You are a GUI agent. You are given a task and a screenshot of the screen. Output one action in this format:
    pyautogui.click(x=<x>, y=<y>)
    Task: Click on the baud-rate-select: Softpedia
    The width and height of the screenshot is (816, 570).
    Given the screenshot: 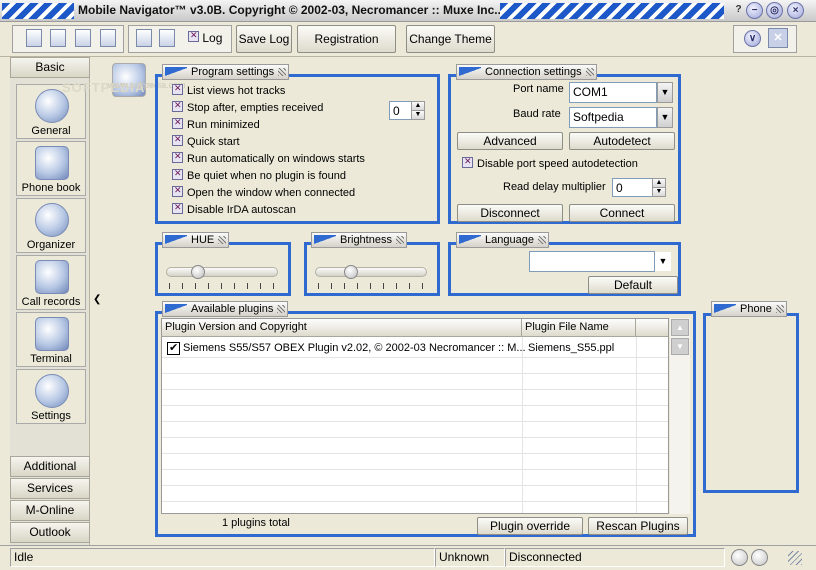 What is the action you would take?
    pyautogui.click(x=613, y=117)
    